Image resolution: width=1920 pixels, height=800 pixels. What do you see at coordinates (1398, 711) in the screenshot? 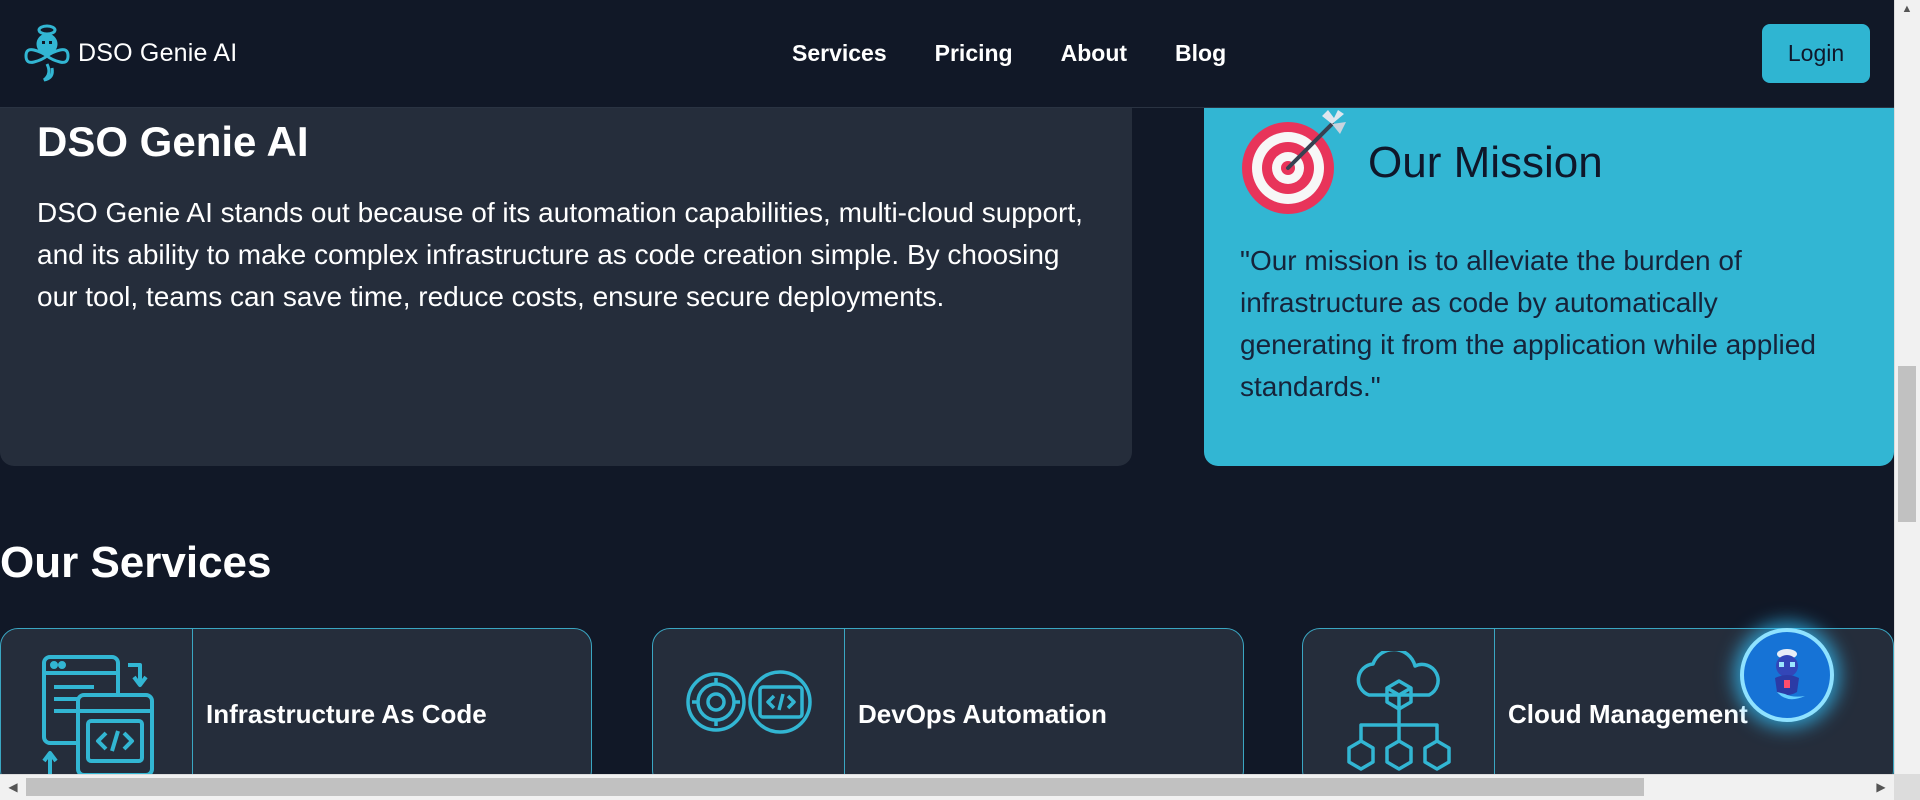
I see `cloud-network-icon` at bounding box center [1398, 711].